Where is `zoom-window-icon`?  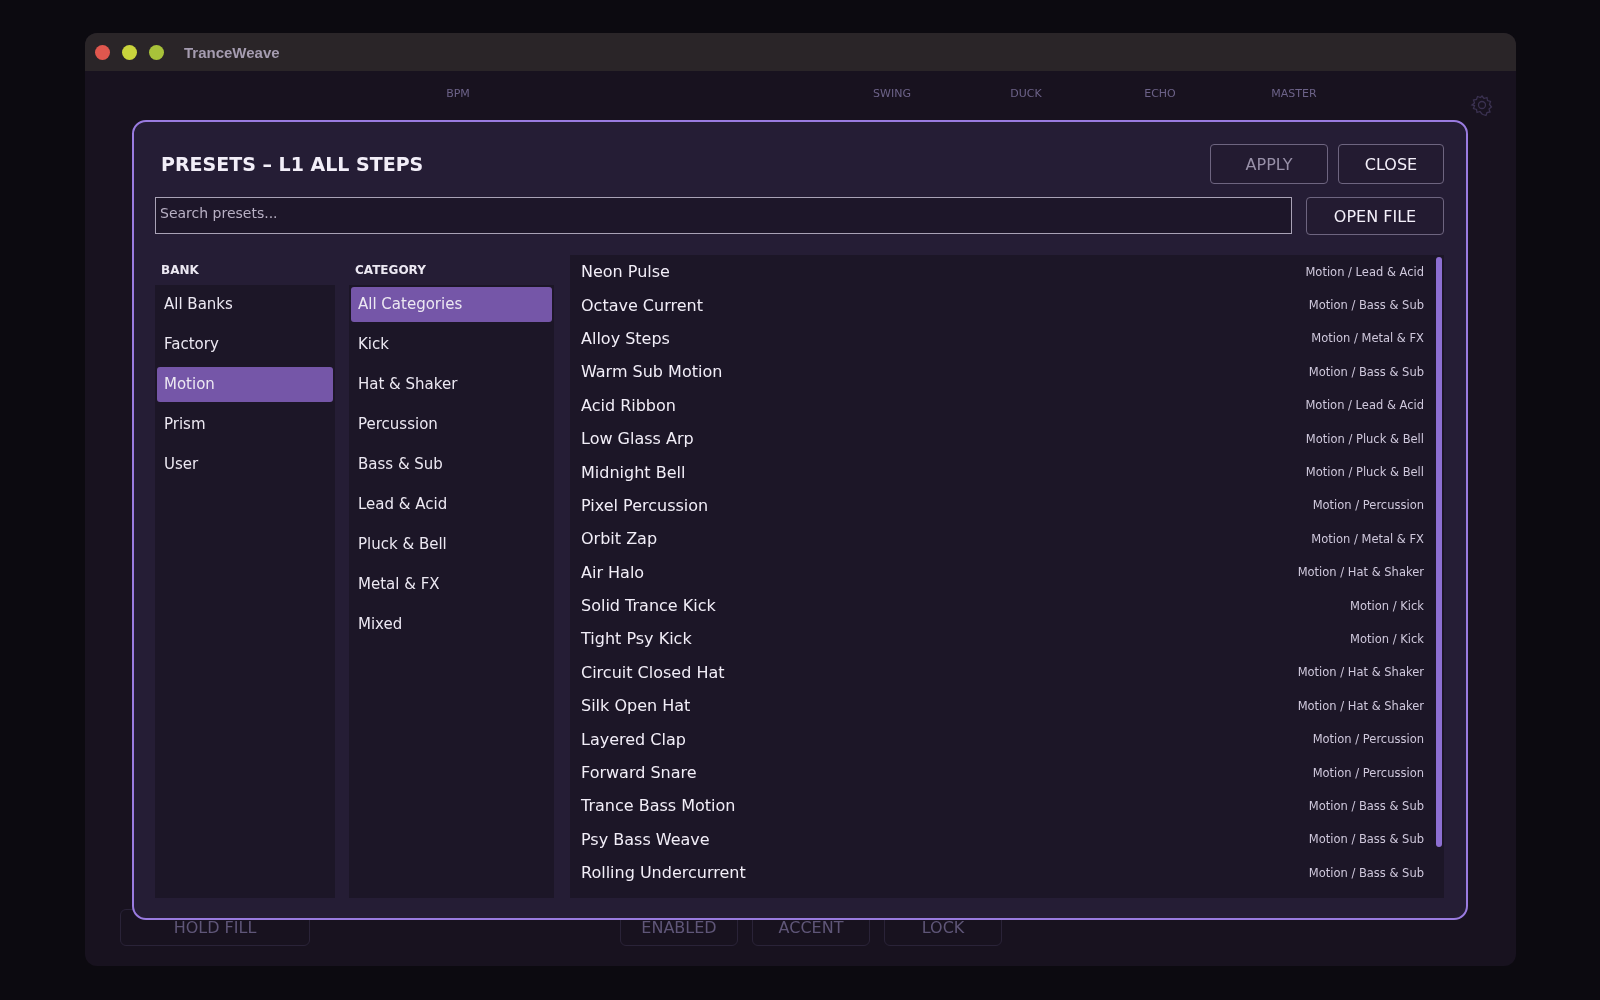
zoom-window-icon is located at coordinates (156, 52).